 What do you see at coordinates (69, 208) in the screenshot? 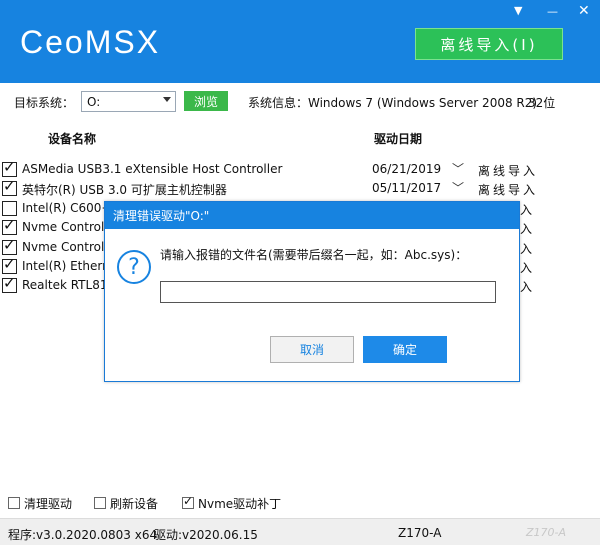
I see `device-name: Intel(R) C600+/` at bounding box center [69, 208].